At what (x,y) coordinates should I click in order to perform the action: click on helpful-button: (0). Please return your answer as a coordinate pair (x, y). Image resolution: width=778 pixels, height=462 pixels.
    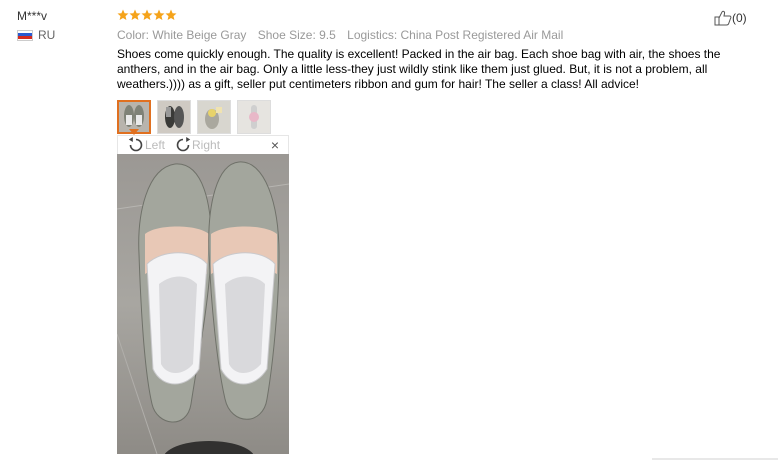
    Looking at the image, I should click on (730, 18).